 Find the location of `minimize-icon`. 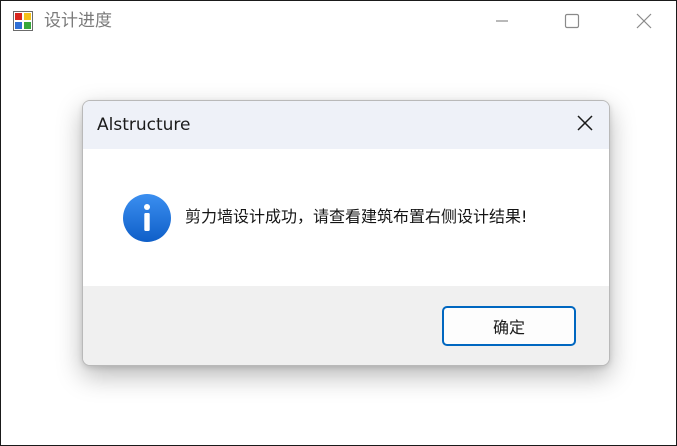

minimize-icon is located at coordinates (502, 21).